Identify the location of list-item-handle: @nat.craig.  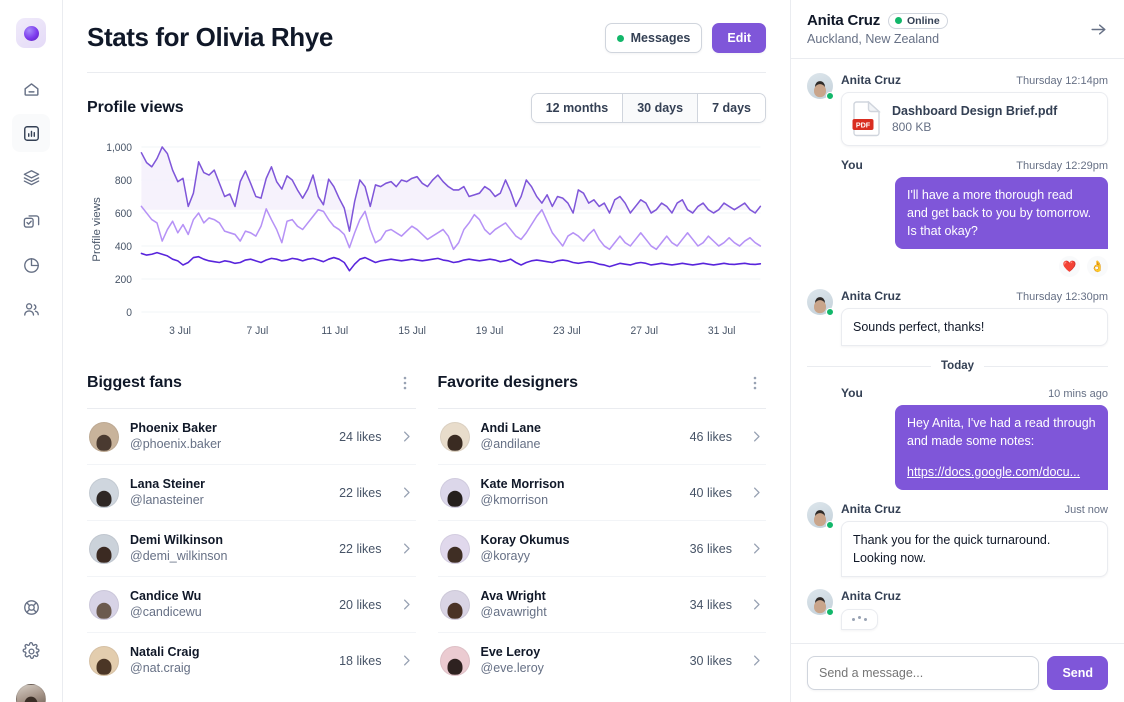
(160, 668).